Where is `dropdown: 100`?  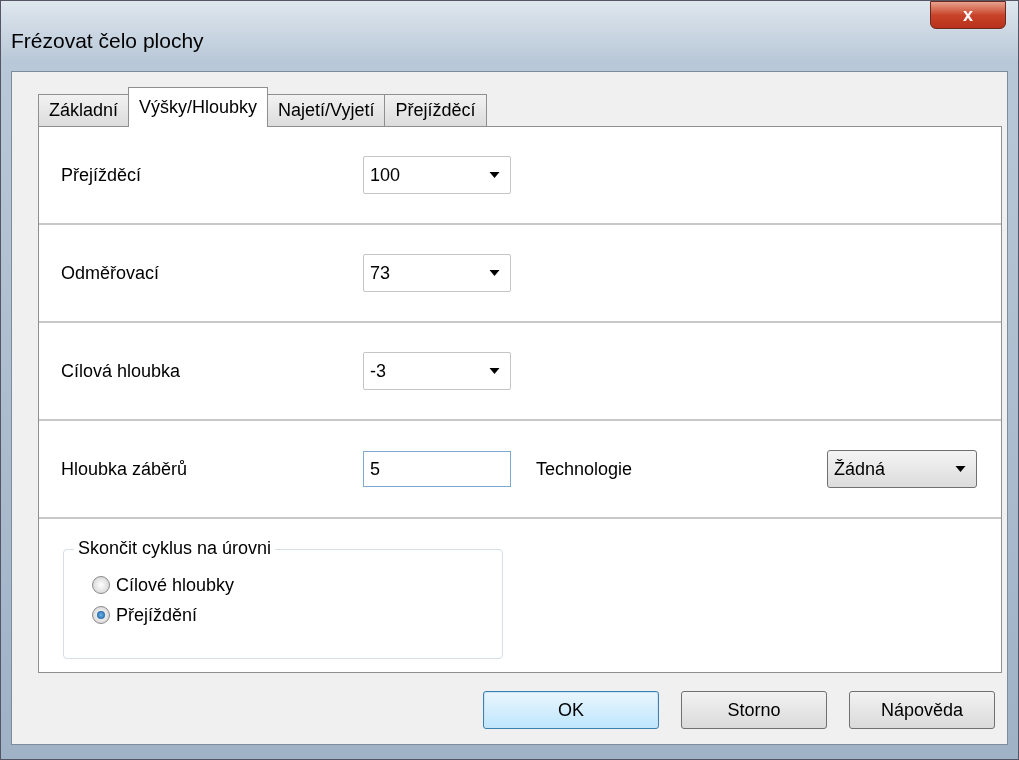 dropdown: 100 is located at coordinates (437, 175).